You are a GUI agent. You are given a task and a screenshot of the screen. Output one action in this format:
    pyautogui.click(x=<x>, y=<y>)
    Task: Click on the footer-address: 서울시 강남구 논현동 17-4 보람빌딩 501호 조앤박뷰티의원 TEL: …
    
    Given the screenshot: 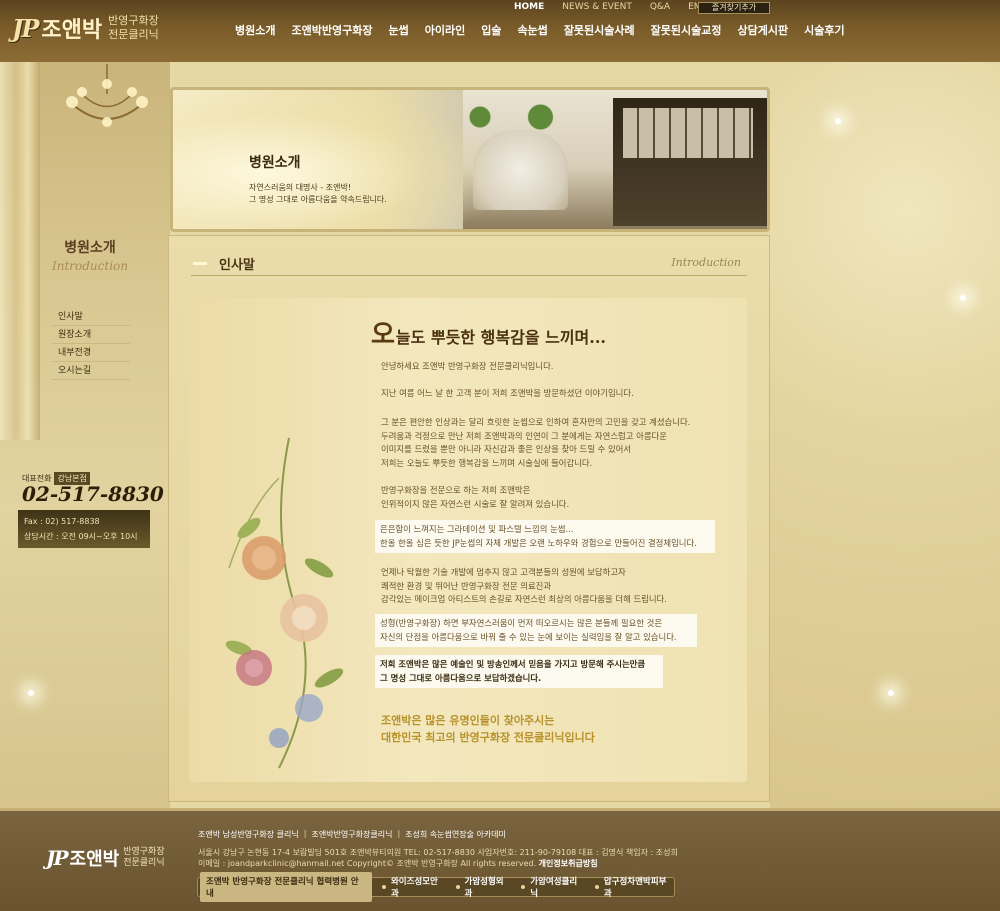 What is the action you would take?
    pyautogui.click(x=438, y=858)
    